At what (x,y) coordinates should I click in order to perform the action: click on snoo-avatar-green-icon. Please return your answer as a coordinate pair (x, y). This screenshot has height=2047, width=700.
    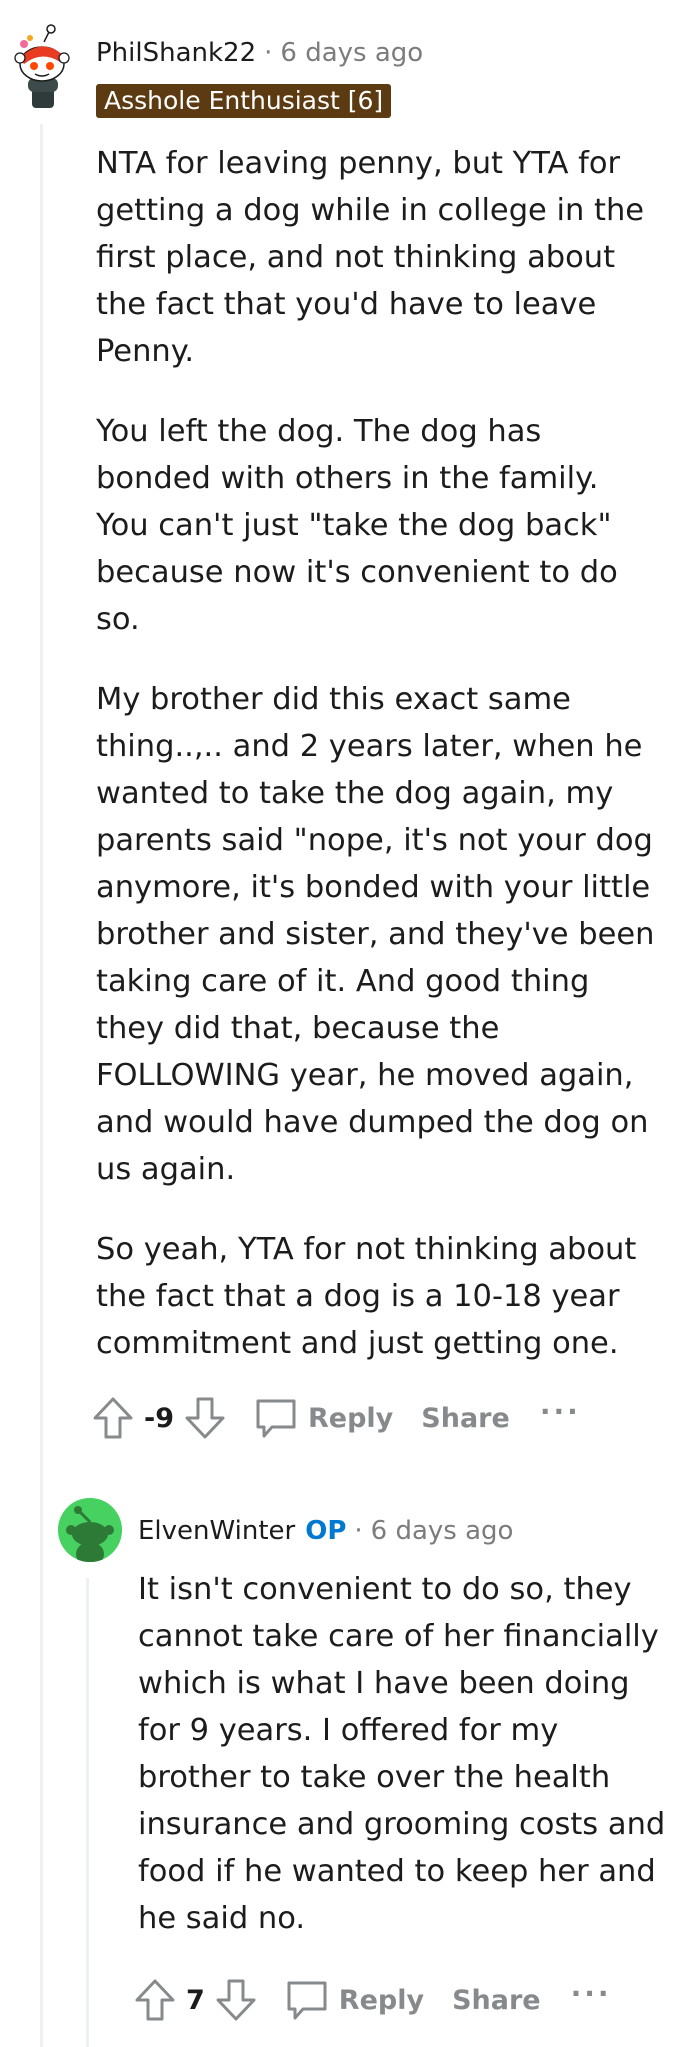
    Looking at the image, I should click on (90, 1530).